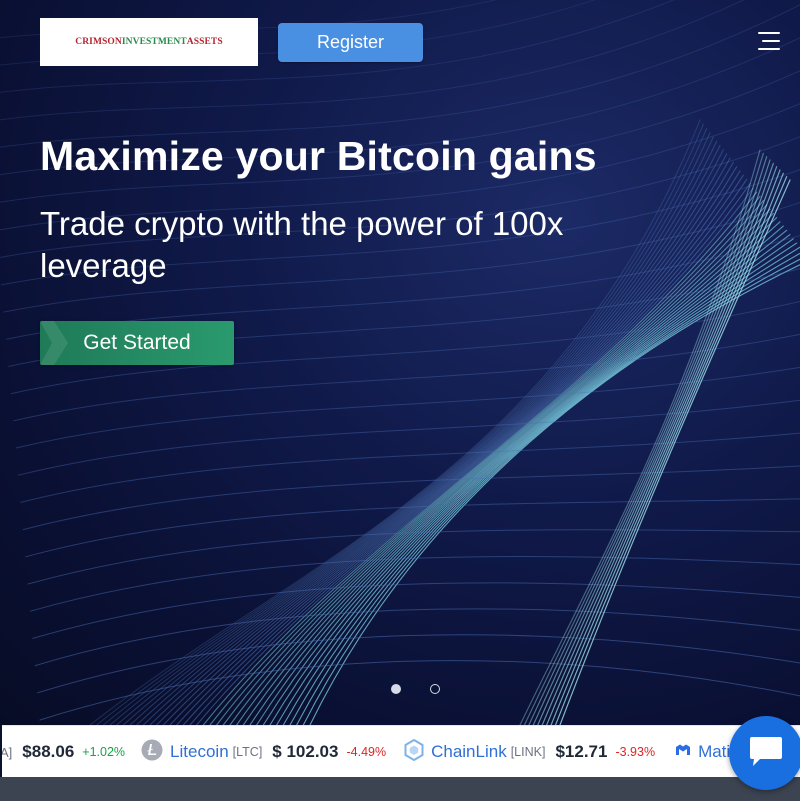 The width and height of the screenshot is (800, 801). I want to click on chat-button, so click(764, 753).